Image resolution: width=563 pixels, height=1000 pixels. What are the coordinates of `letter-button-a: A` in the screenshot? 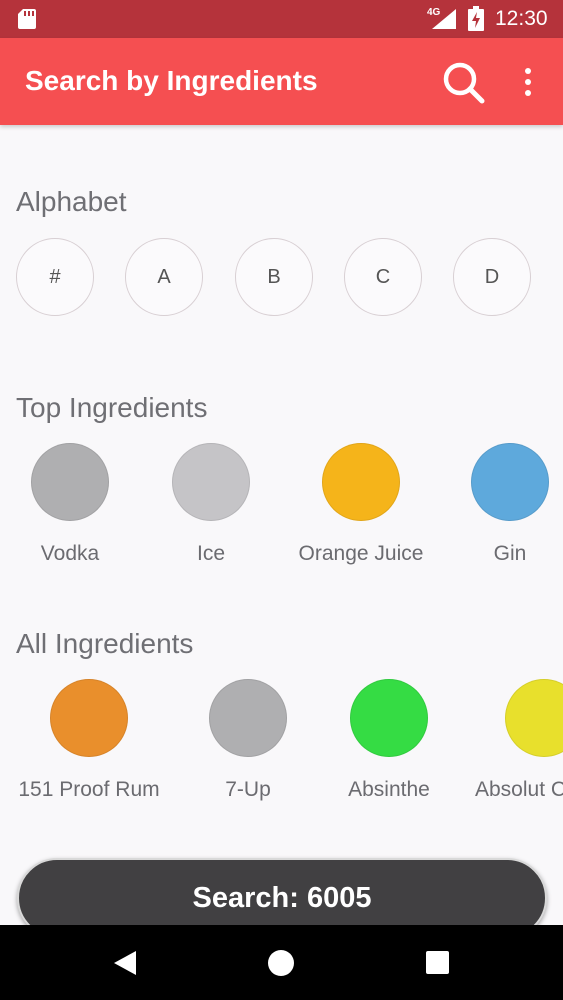 It's located at (164, 277).